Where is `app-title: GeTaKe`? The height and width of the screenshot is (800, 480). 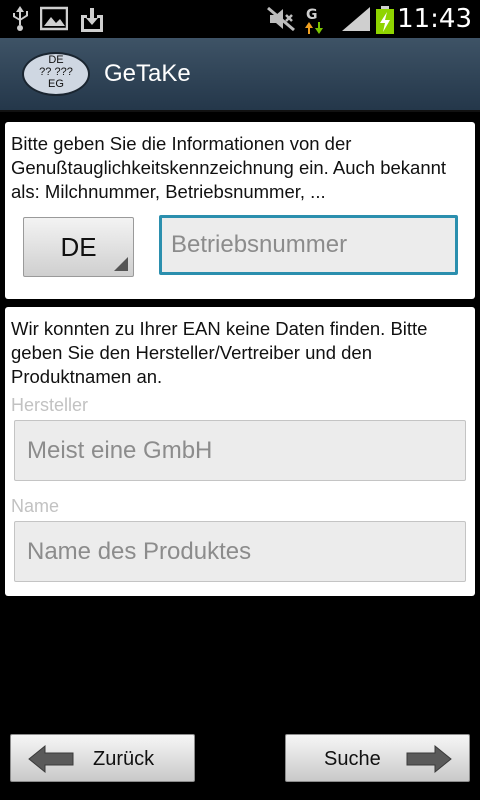
app-title: GeTaKe is located at coordinates (147, 73).